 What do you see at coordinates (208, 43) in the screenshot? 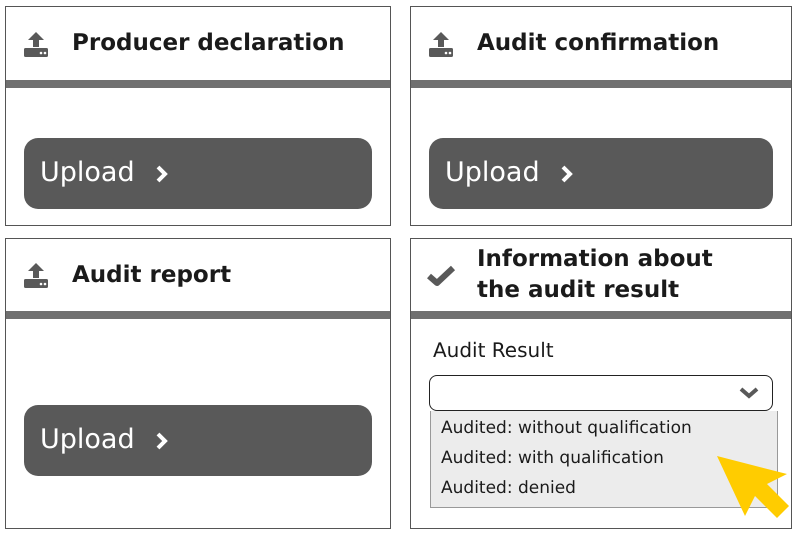
I see `card-title: Producer declaration` at bounding box center [208, 43].